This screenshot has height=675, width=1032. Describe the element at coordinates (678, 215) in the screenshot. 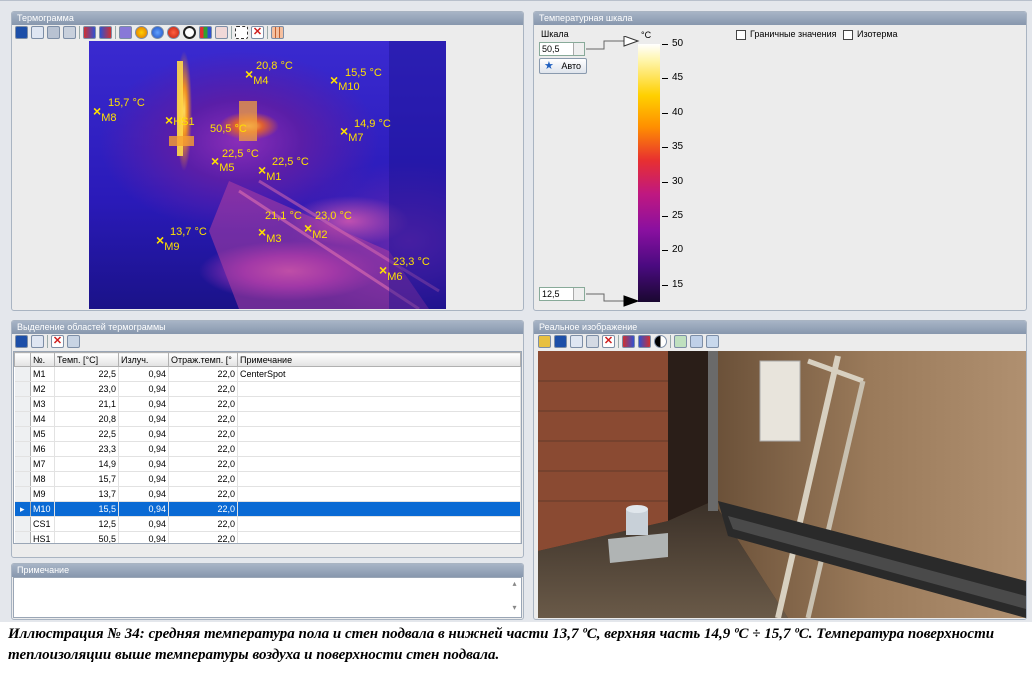

I see `scale-tick-label: 25` at that location.